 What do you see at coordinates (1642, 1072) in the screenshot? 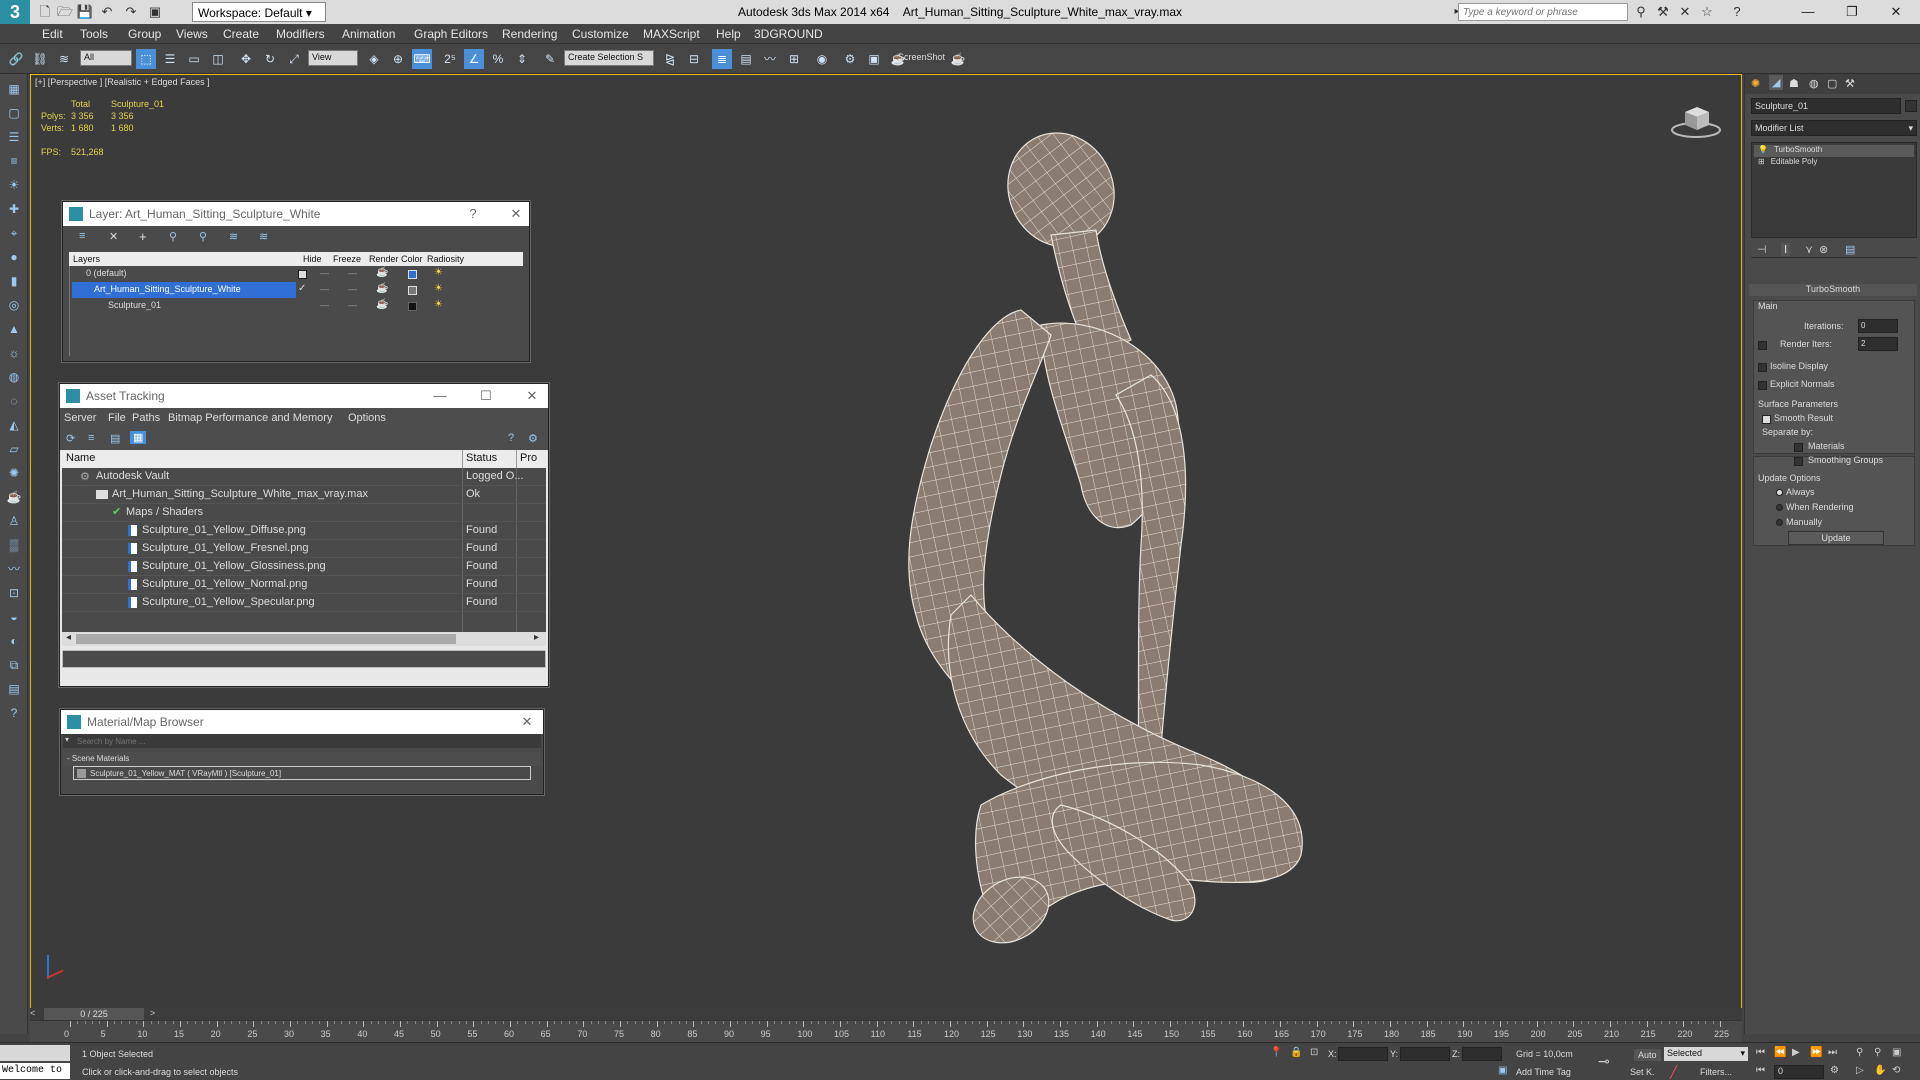
I see `set-key-button: Set K.` at bounding box center [1642, 1072].